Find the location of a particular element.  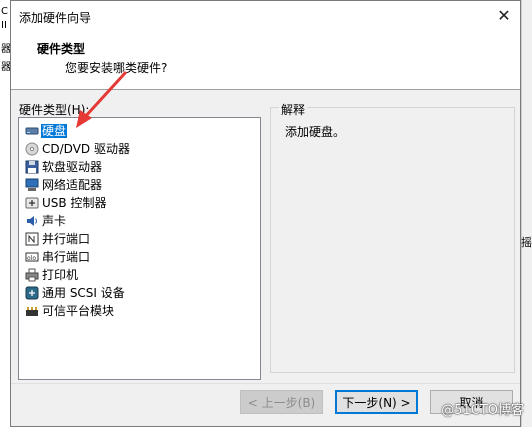

list-item-network: 网络适配器 is located at coordinates (64, 185).